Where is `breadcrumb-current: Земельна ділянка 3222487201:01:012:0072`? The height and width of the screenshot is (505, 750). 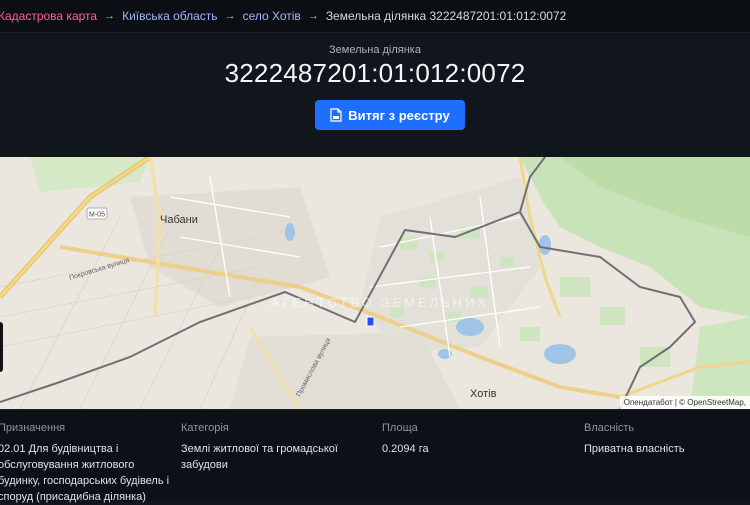
breadcrumb-current: Земельна ділянка 3222487201:01:012:0072 is located at coordinates (446, 16).